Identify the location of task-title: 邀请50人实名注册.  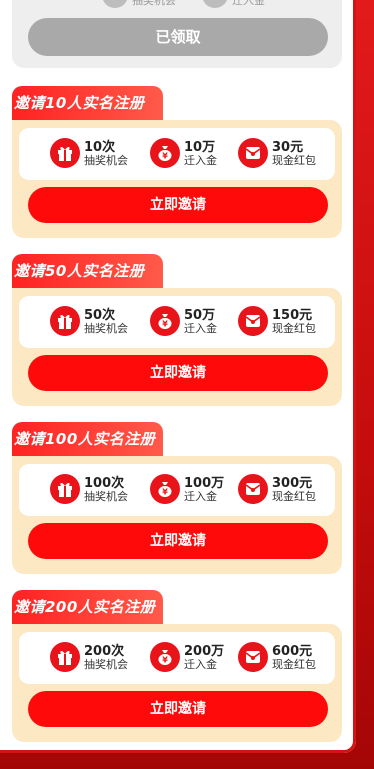
(87, 271).